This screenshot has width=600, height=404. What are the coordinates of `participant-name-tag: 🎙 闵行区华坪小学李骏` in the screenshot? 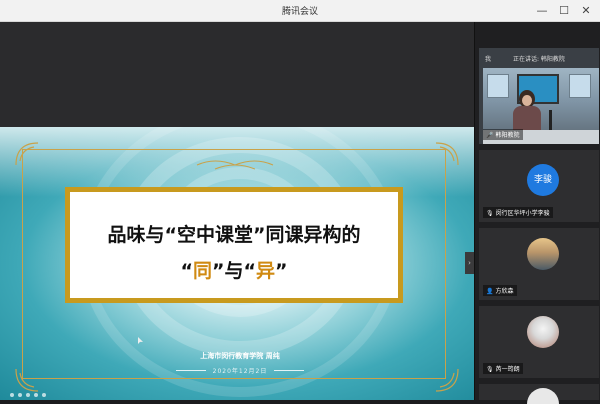 It's located at (518, 212).